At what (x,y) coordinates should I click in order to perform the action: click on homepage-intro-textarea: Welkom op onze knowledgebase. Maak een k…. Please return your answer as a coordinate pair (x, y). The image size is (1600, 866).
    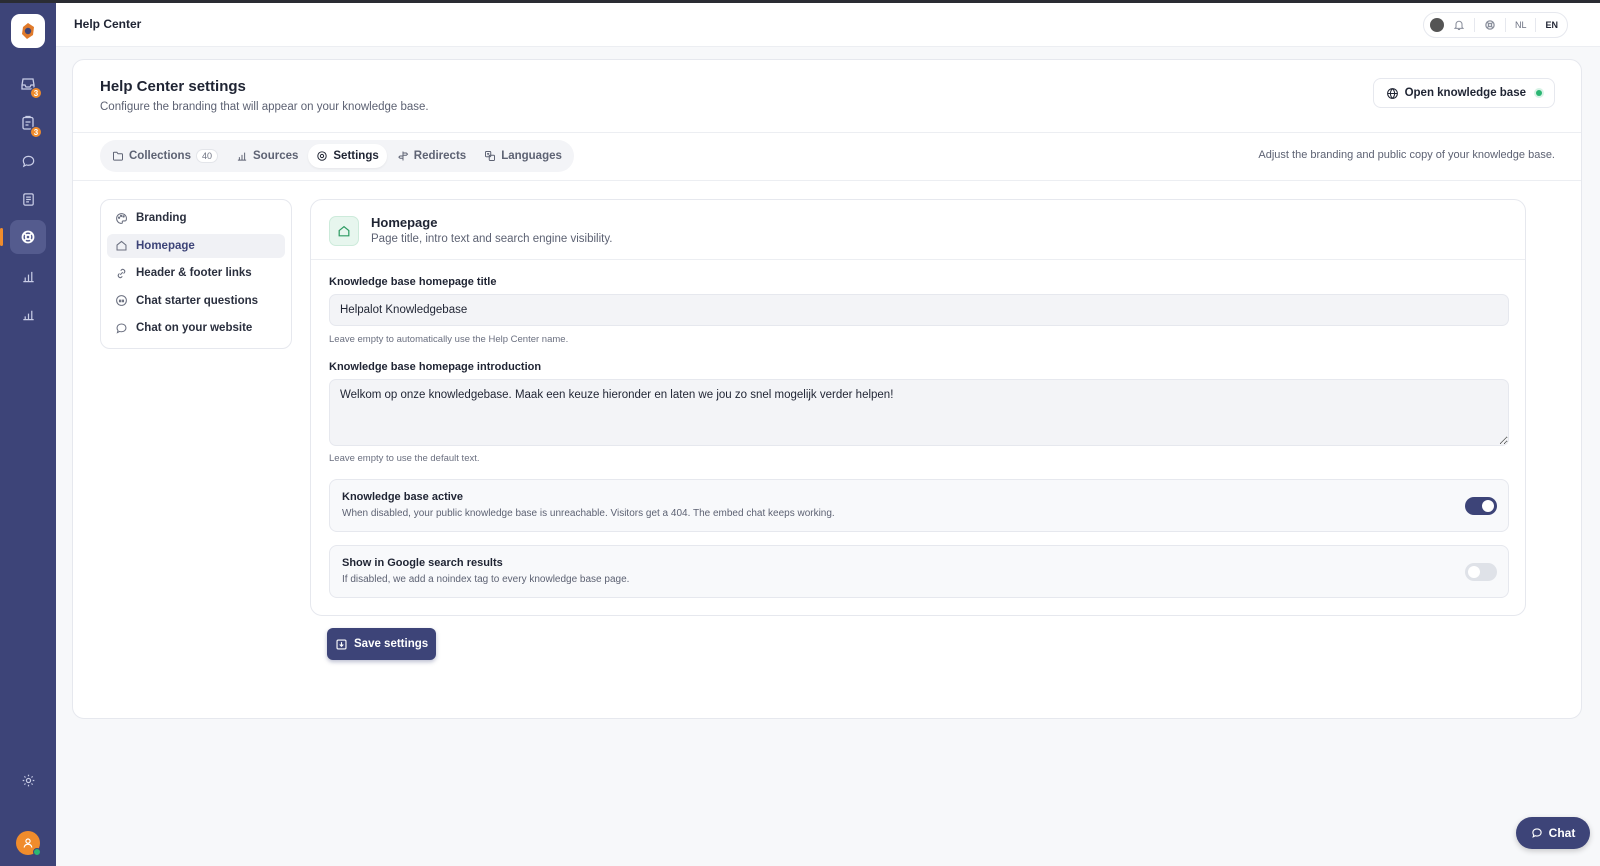
    Looking at the image, I should click on (919, 412).